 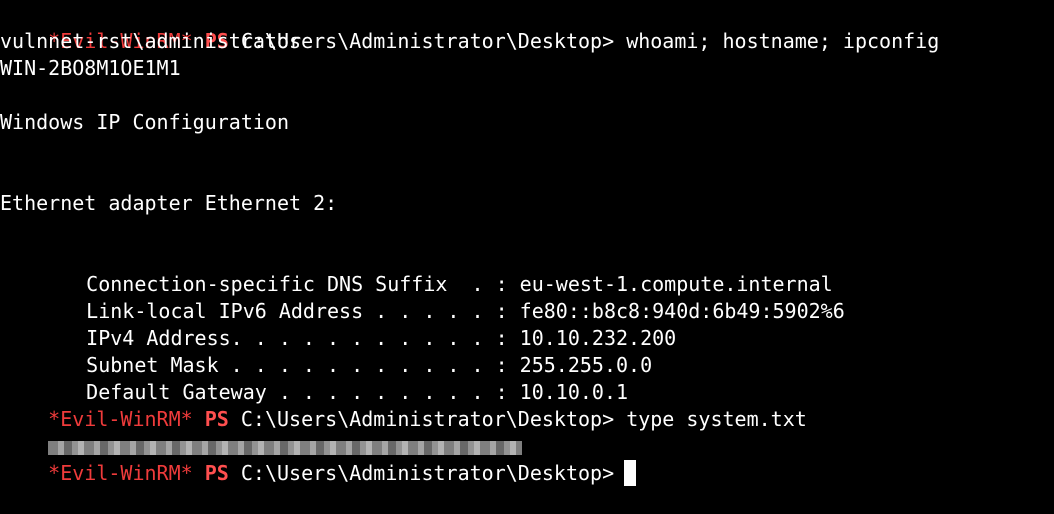 I want to click on output-host: WIN-2BO8M1OE1M1, so click(x=90, y=68).